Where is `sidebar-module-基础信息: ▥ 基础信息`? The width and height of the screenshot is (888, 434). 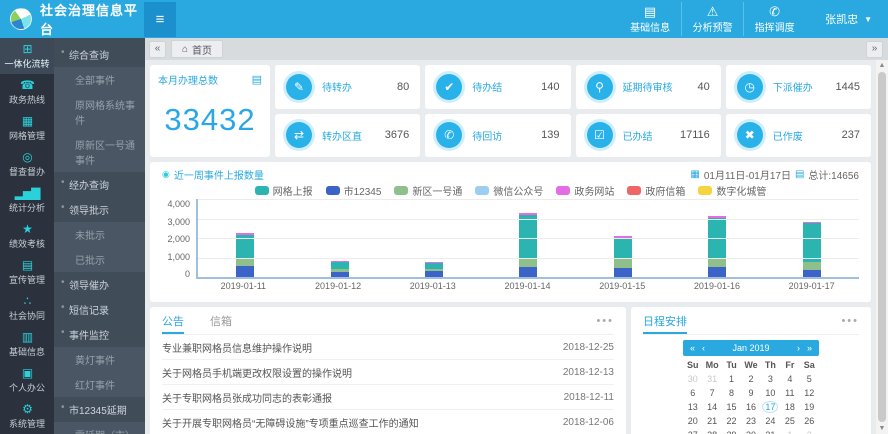
sidebar-module-基础信息: ▥ 基础信息 is located at coordinates (27, 344).